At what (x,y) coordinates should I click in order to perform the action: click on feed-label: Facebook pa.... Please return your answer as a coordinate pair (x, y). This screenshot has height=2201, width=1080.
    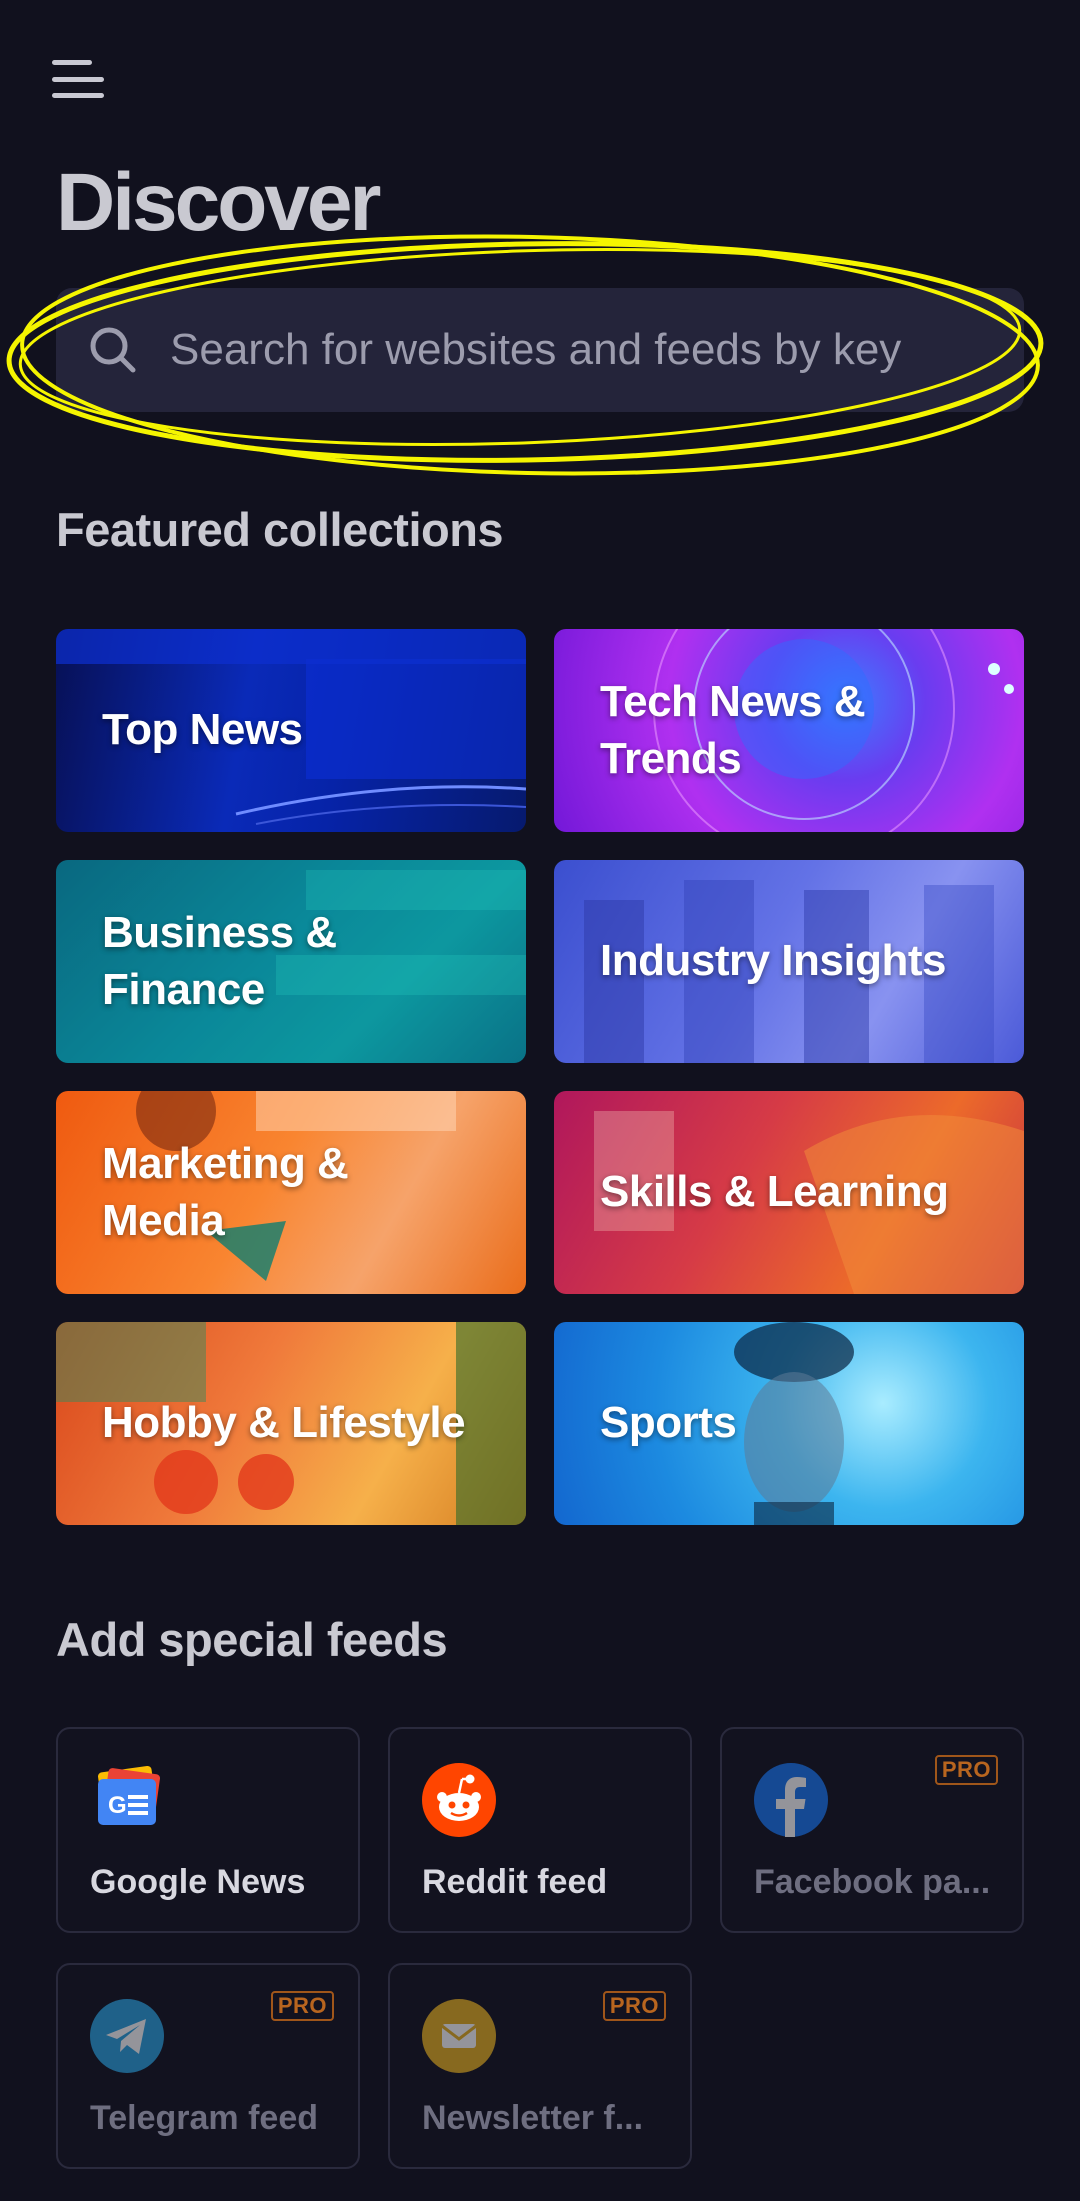
    Looking at the image, I should click on (872, 1882).